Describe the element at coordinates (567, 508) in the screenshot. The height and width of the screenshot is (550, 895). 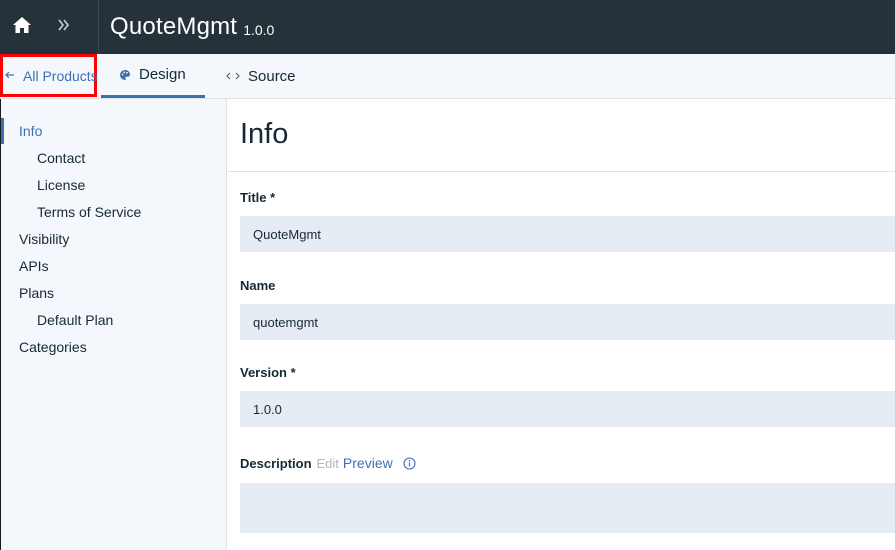
I see `description-textarea` at that location.